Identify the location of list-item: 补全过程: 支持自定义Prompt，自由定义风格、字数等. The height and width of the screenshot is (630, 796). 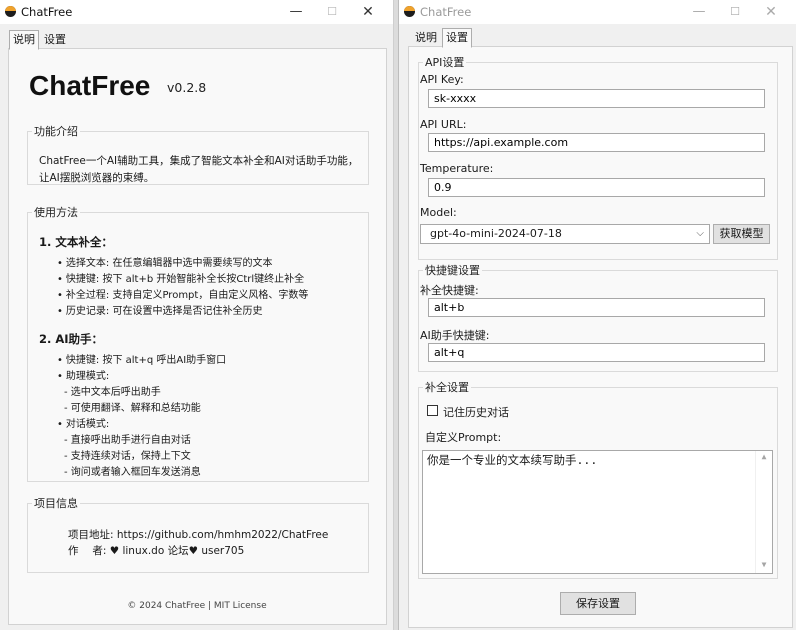
(182, 293).